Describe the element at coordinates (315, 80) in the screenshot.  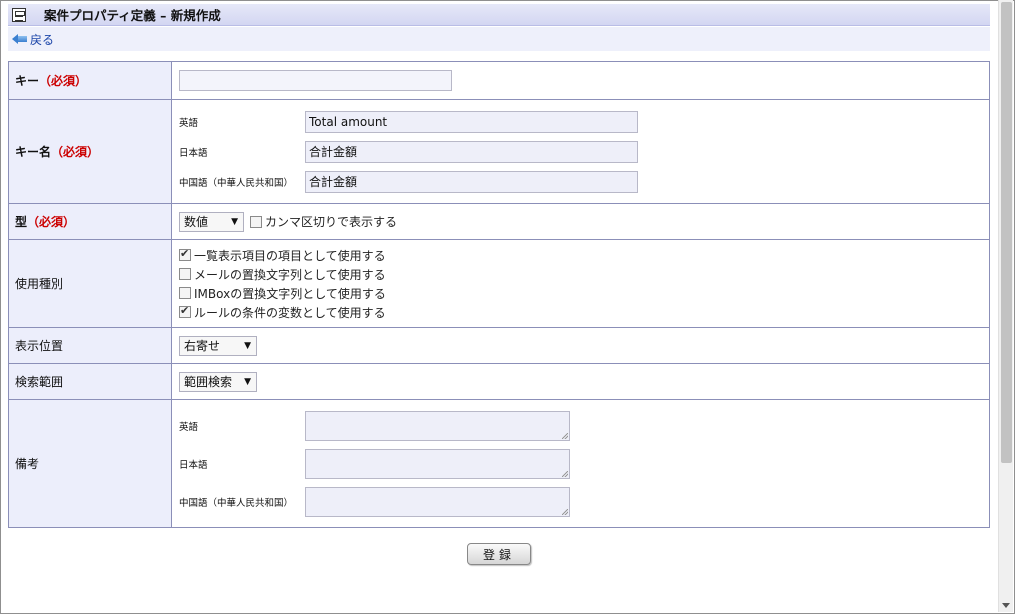
I see `key-input` at that location.